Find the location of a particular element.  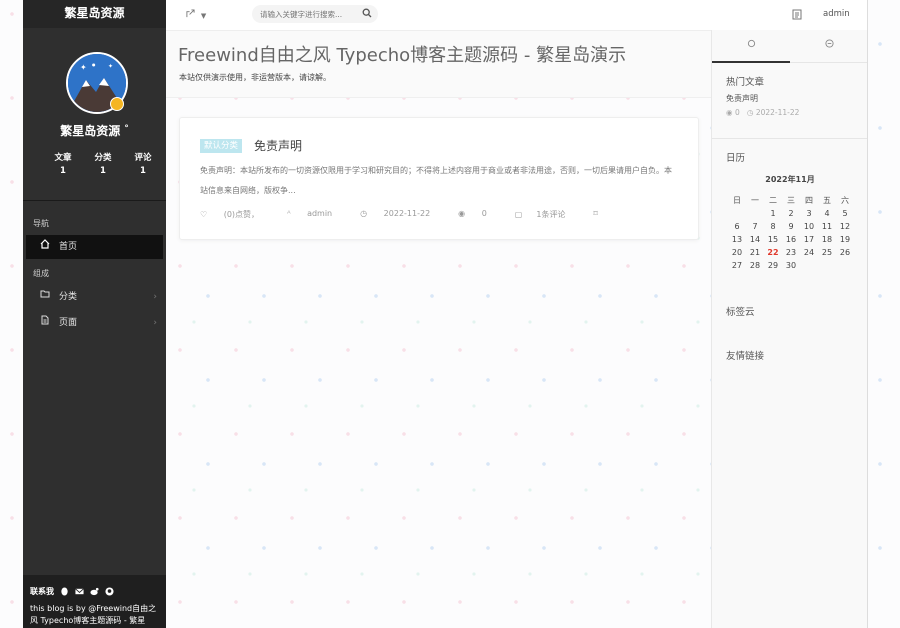

calendar-day: 27 is located at coordinates (737, 265).